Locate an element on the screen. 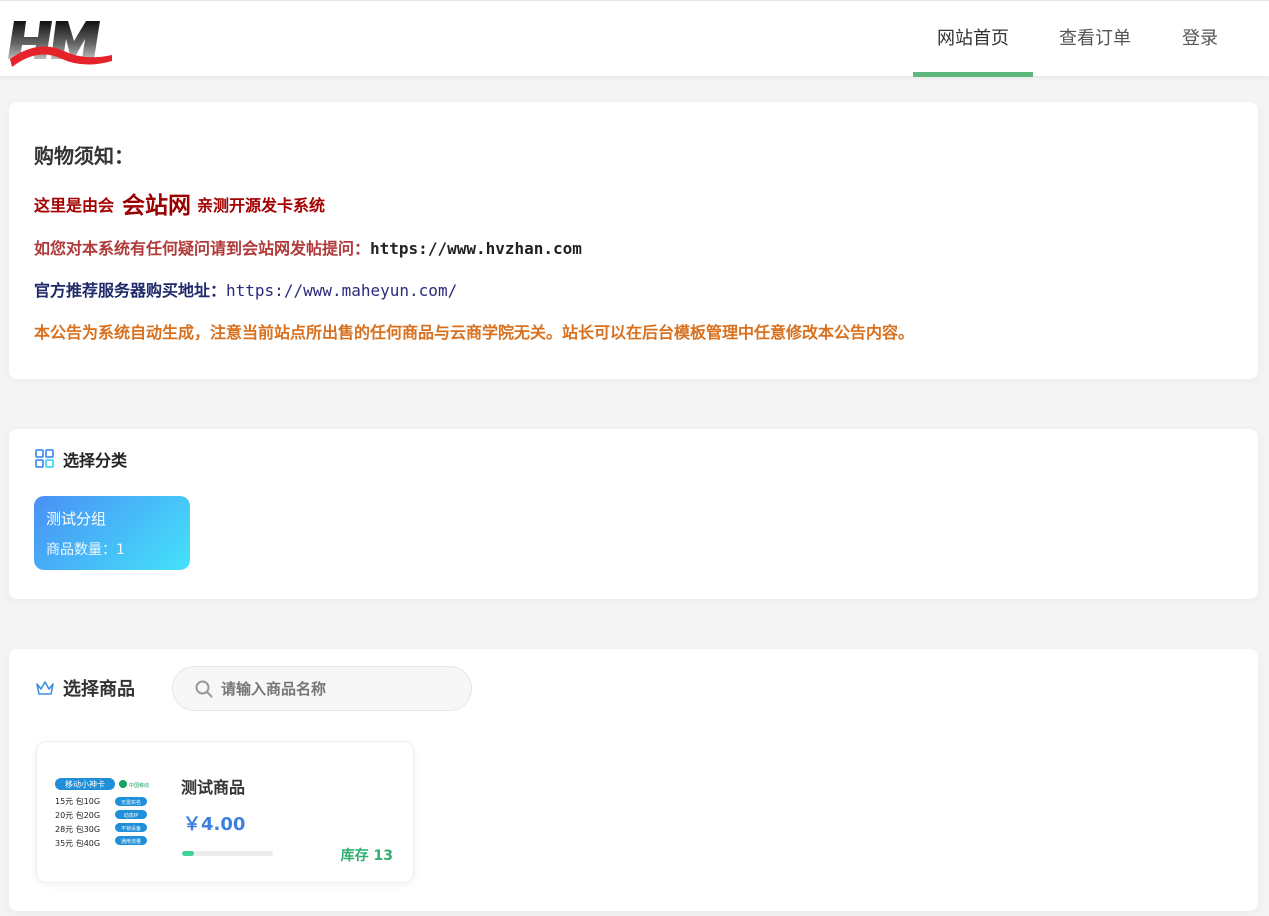 The height and width of the screenshot is (916, 1269). category-name: 测试分组 is located at coordinates (76, 519).